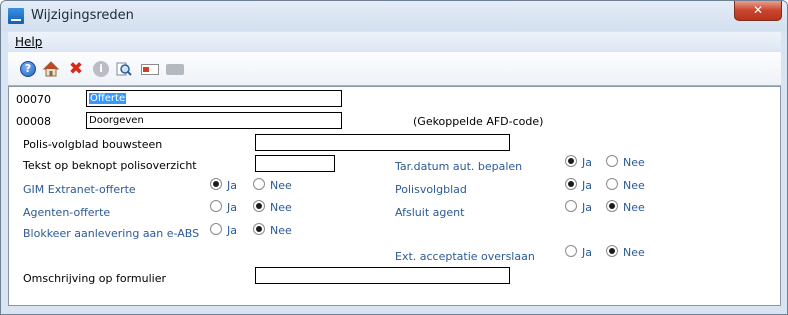 The image size is (788, 315). I want to click on search-icon, so click(124, 69).